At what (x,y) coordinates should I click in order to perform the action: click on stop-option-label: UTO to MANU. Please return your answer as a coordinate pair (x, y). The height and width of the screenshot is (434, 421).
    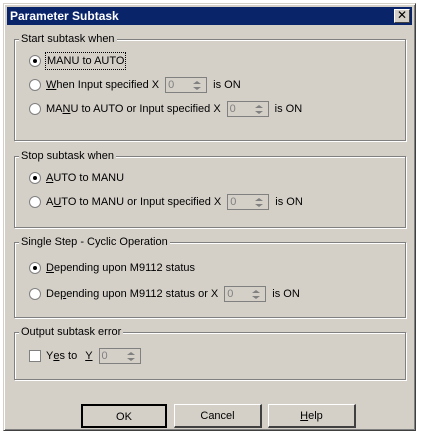
    Looking at the image, I should click on (89, 178).